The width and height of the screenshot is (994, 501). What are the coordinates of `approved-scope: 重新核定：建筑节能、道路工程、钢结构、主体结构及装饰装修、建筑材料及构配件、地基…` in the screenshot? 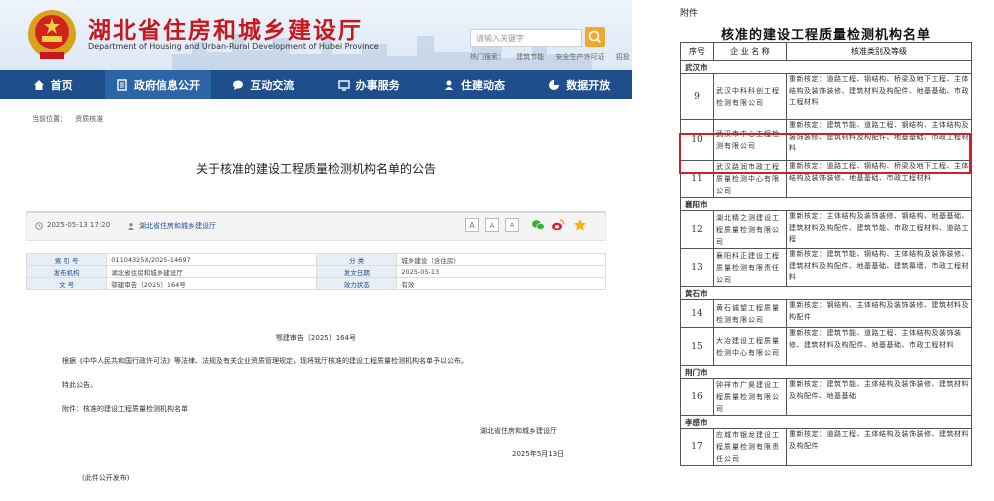 It's located at (879, 140).